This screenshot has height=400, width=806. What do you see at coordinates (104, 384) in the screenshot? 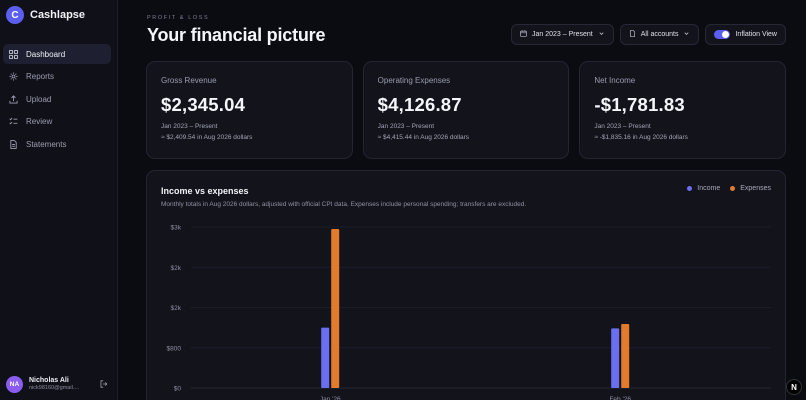
I see `logout-icon` at bounding box center [104, 384].